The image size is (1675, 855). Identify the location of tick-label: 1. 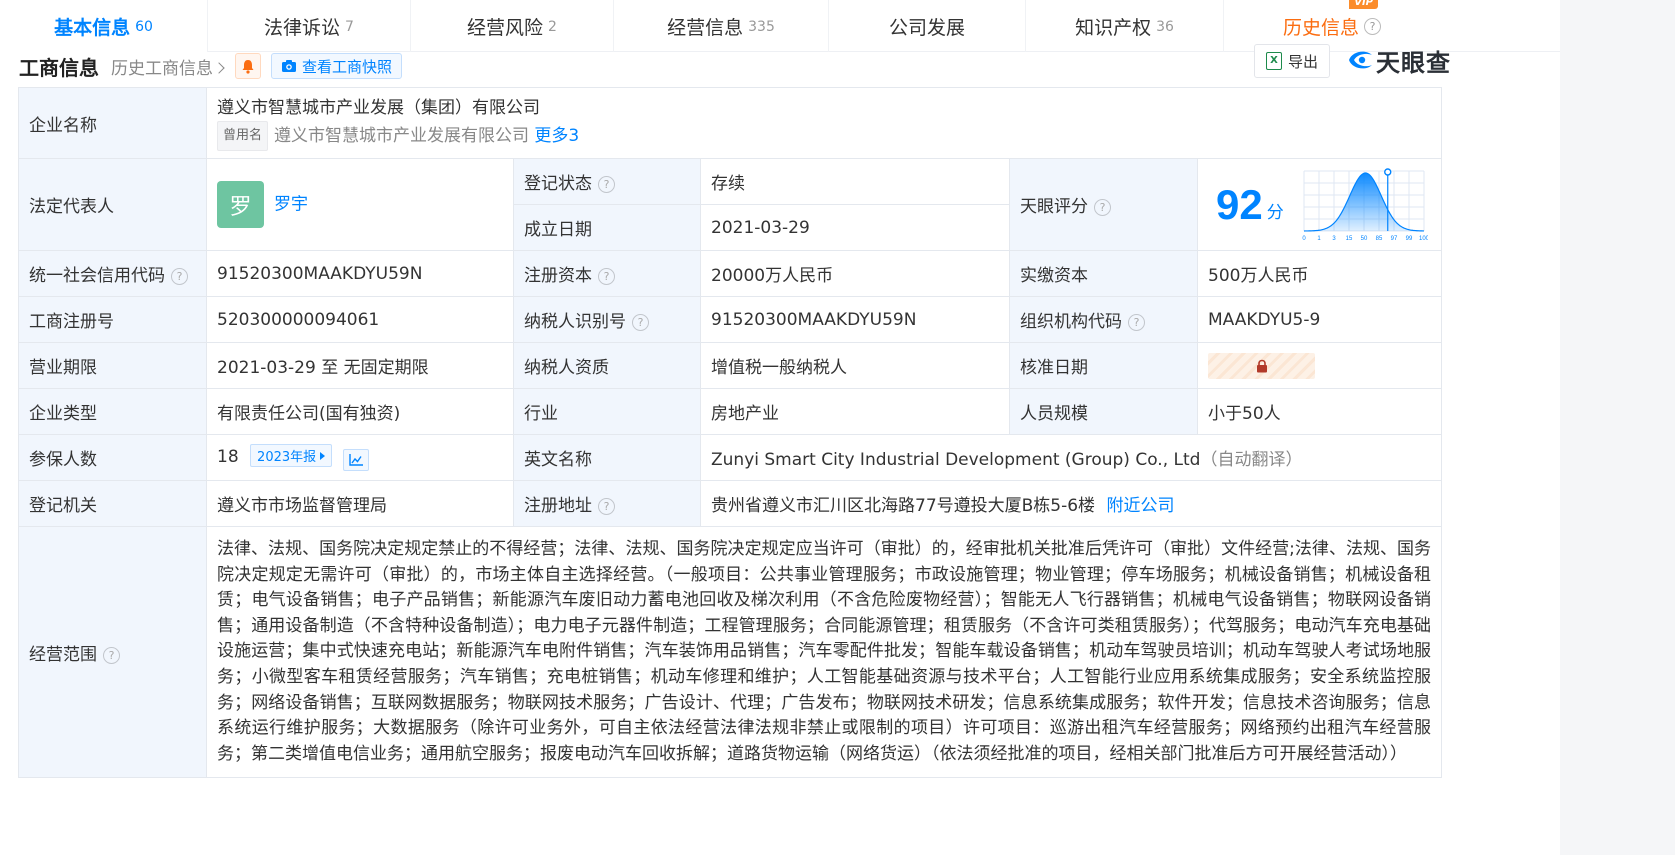
(1319, 239).